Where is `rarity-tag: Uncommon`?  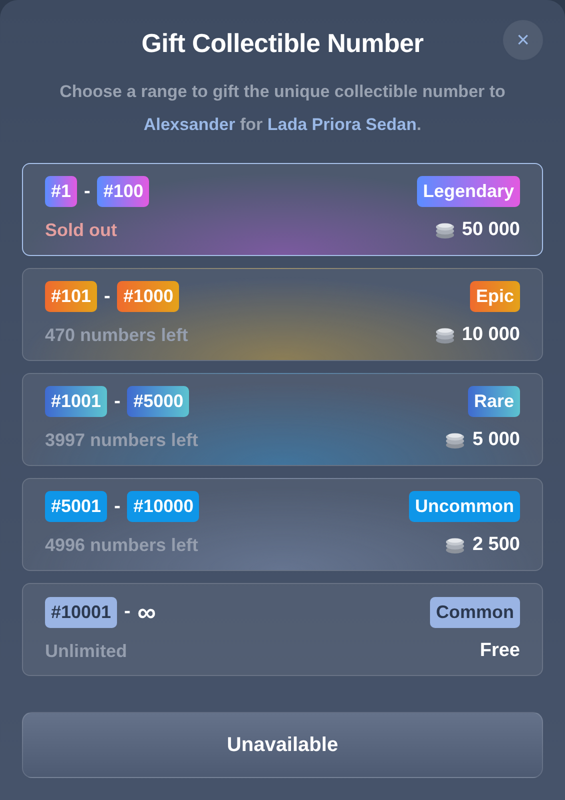
rarity-tag: Uncommon is located at coordinates (464, 506).